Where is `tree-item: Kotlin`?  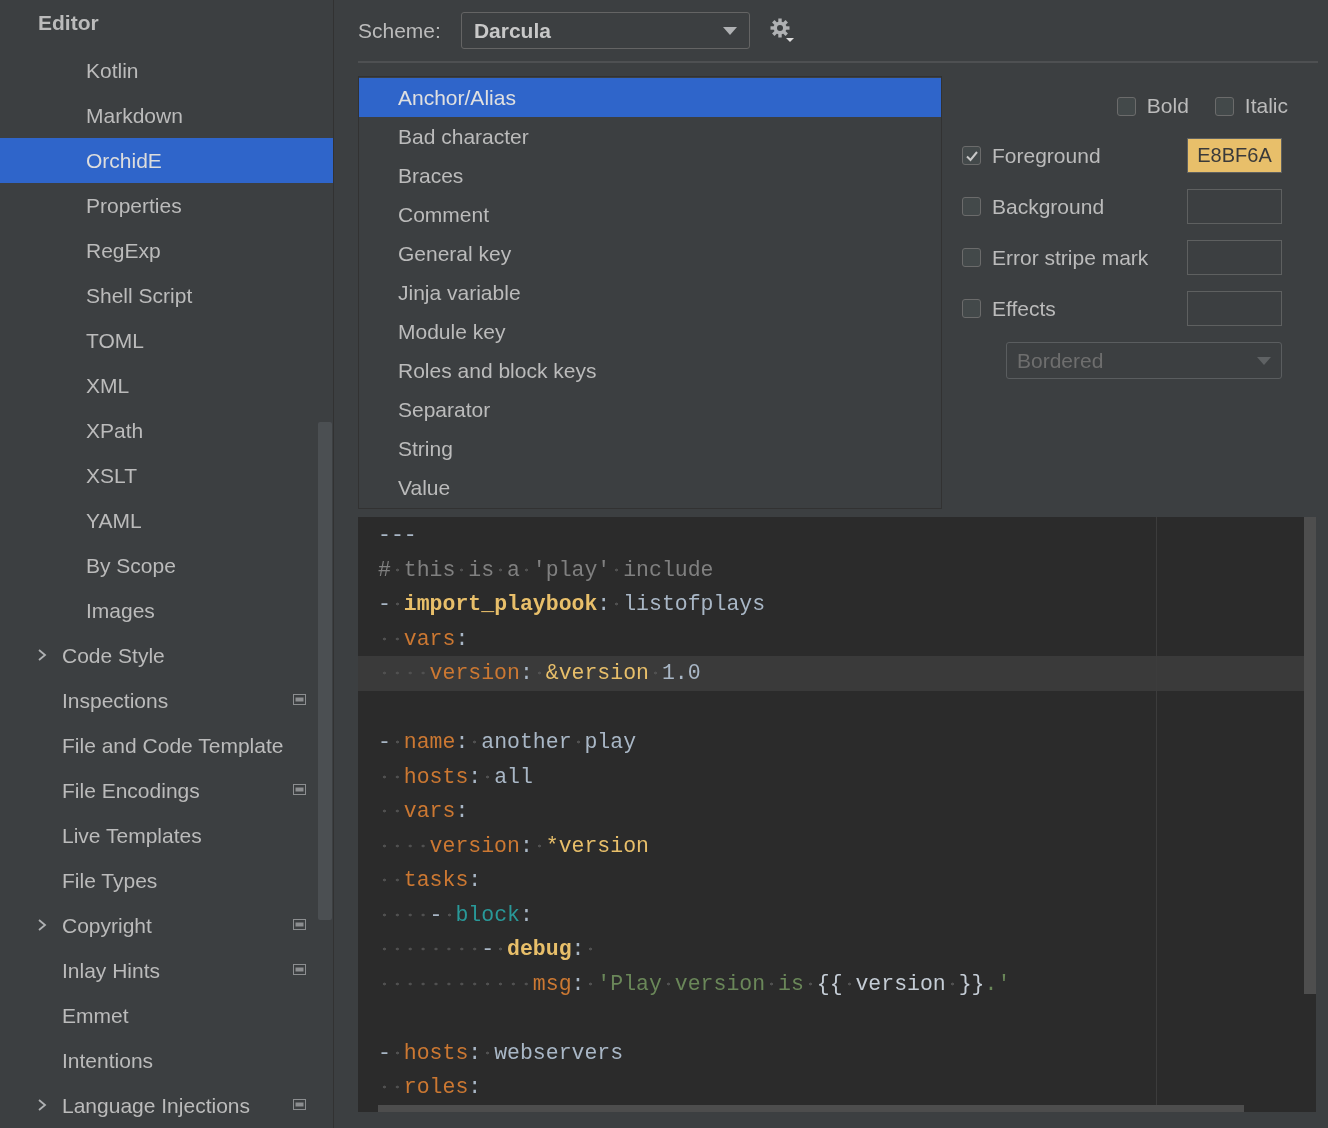
tree-item: Kotlin is located at coordinates (166, 70).